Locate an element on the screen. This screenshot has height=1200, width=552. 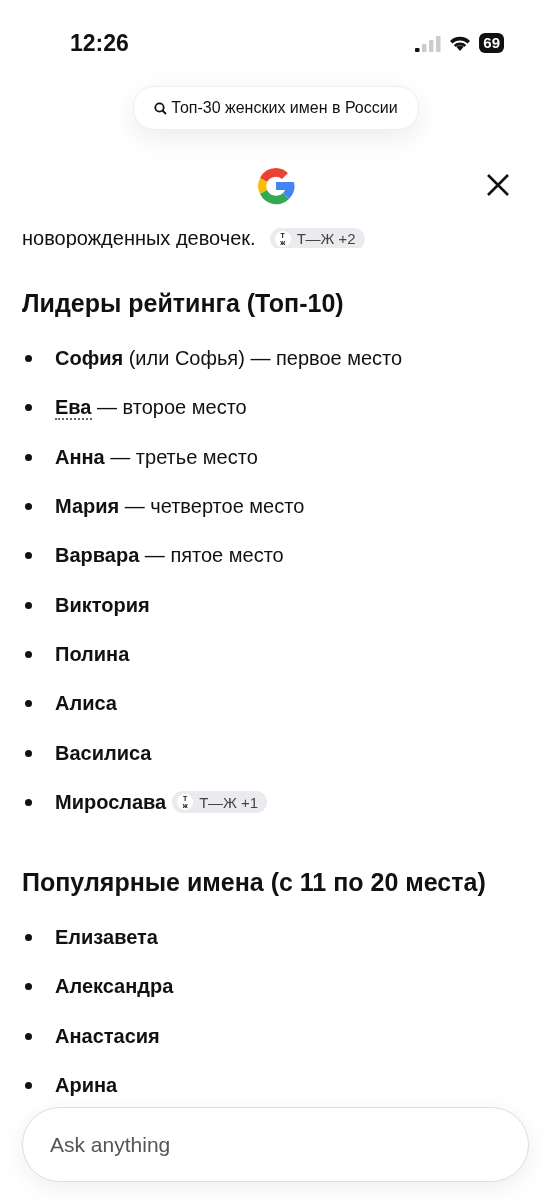
signal-icon is located at coordinates (428, 43).